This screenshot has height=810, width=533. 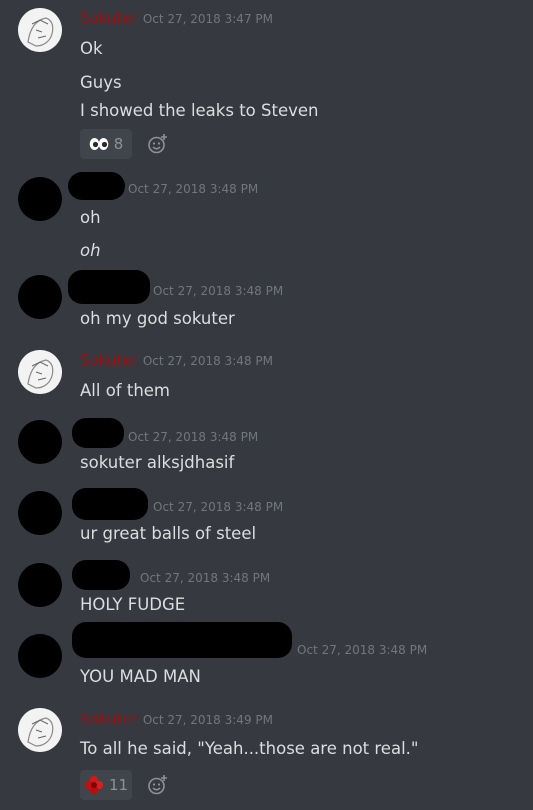 I want to click on message-group: Oct 27, 2018 3:48 PM oh oh, so click(x=266, y=220).